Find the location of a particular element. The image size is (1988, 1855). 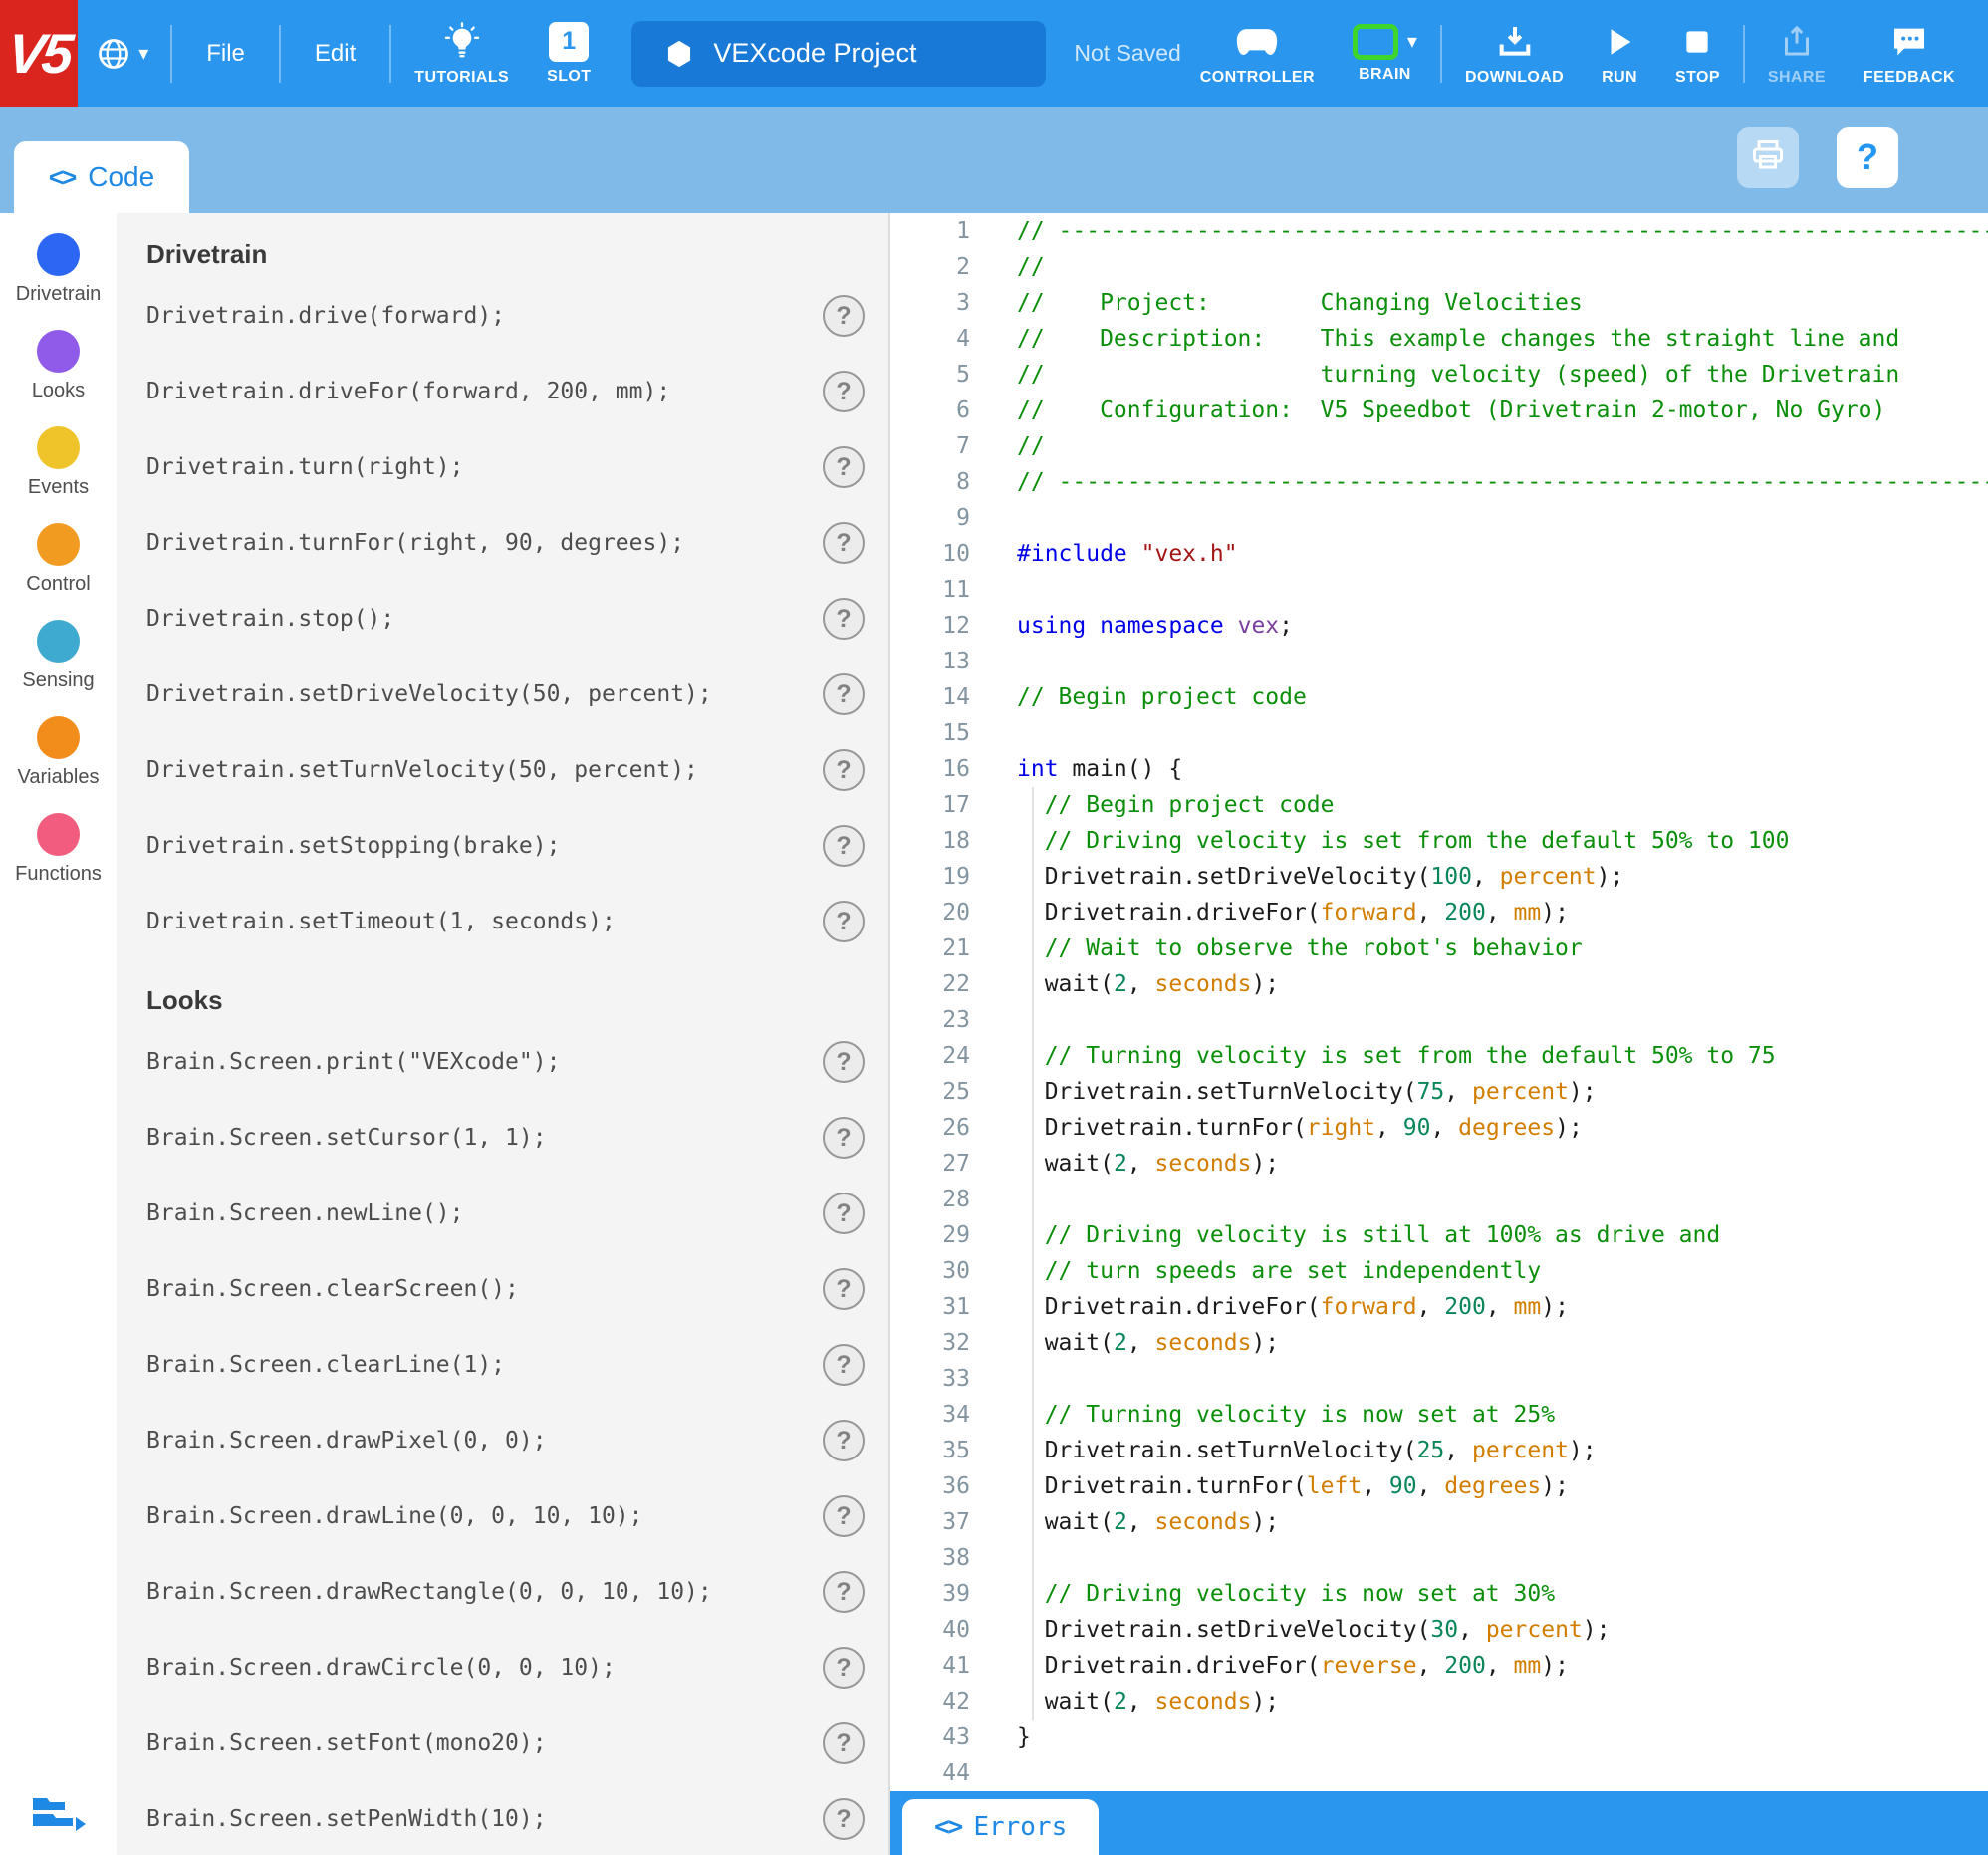

stop-button: STOP is located at coordinates (1698, 54).